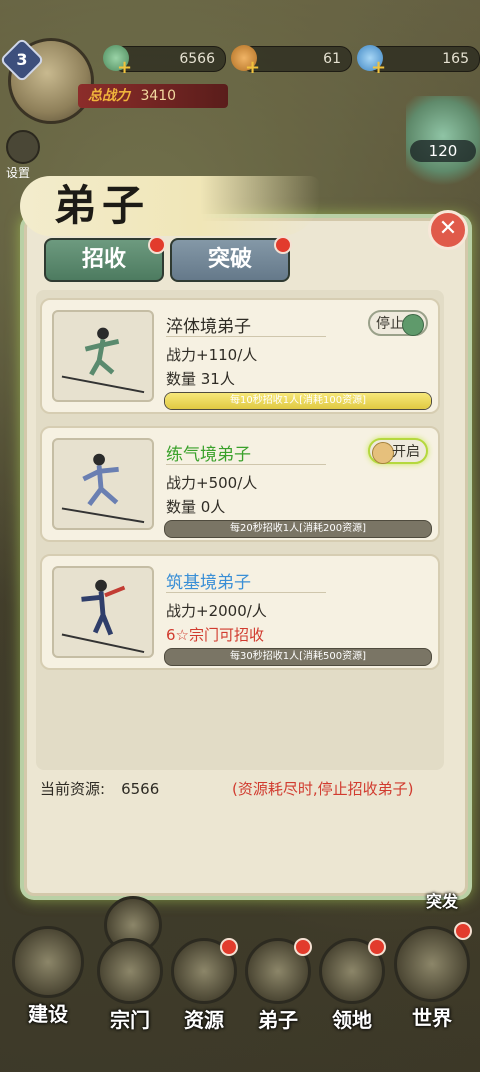  What do you see at coordinates (432, 976) in the screenshot?
I see `nav-world: 世界` at bounding box center [432, 976].